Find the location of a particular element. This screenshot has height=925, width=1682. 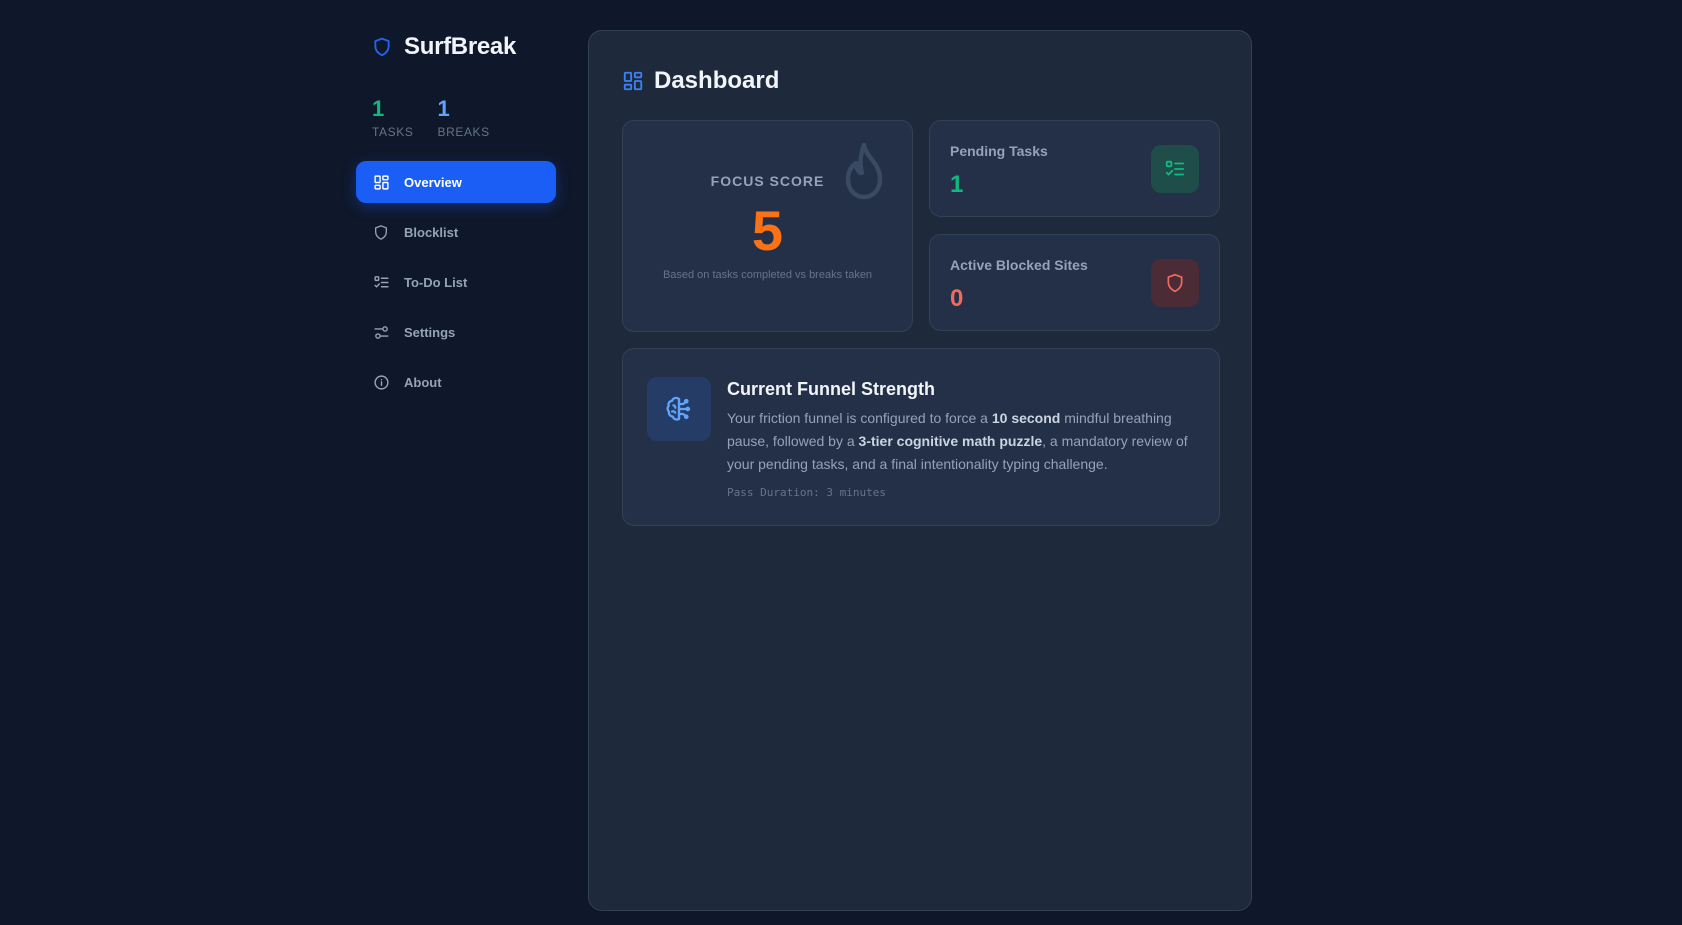

page-header: Dashboard is located at coordinates (700, 81).